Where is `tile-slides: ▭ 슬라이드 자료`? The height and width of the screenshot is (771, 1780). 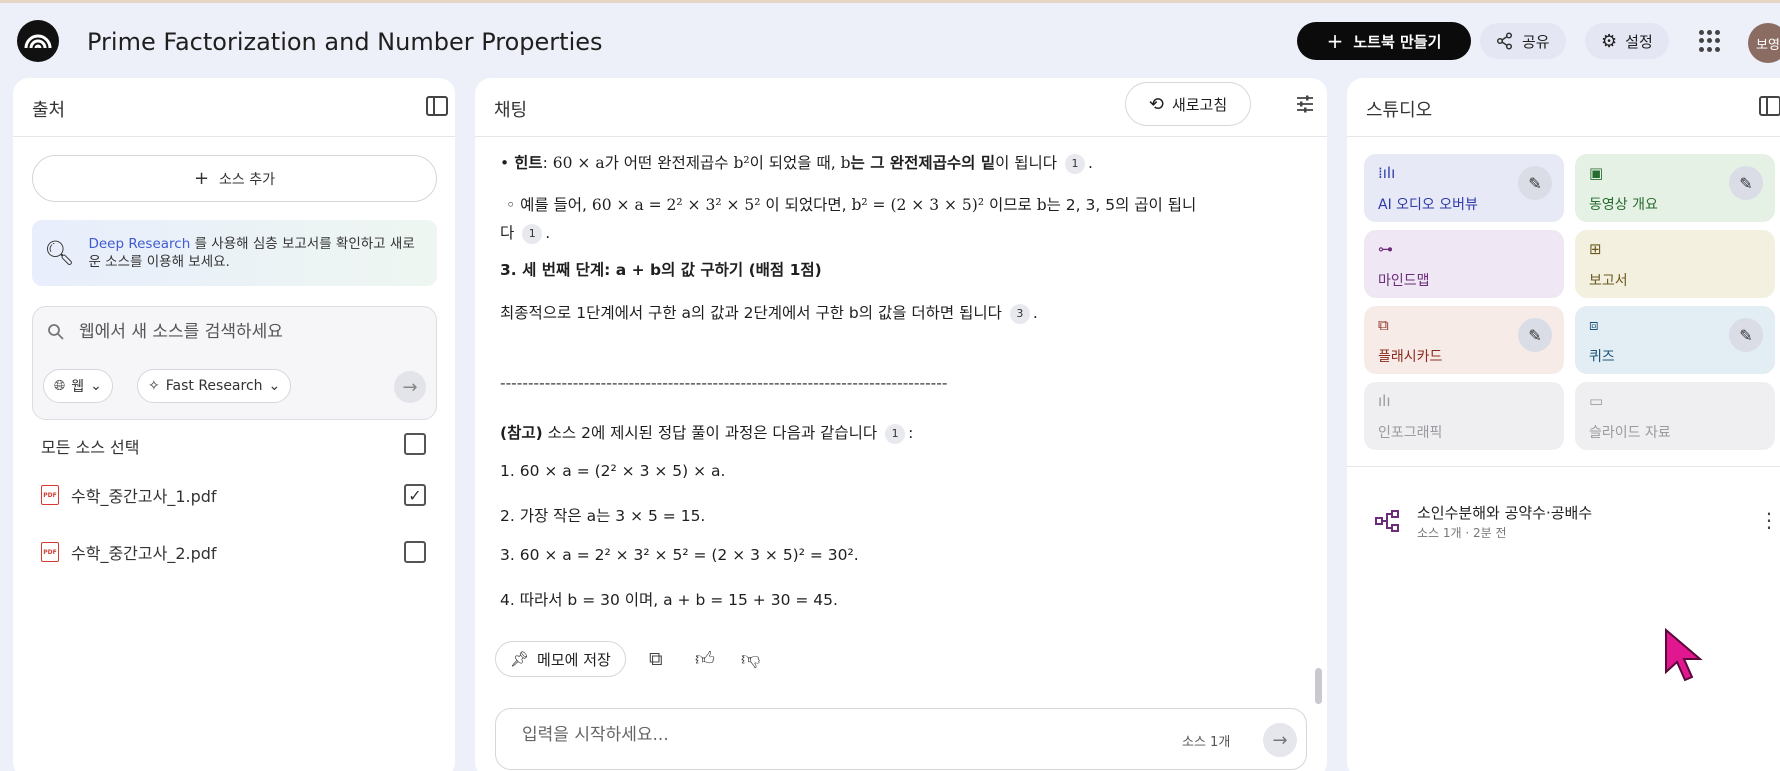
tile-slides: ▭ 슬라이드 자료 is located at coordinates (1675, 416).